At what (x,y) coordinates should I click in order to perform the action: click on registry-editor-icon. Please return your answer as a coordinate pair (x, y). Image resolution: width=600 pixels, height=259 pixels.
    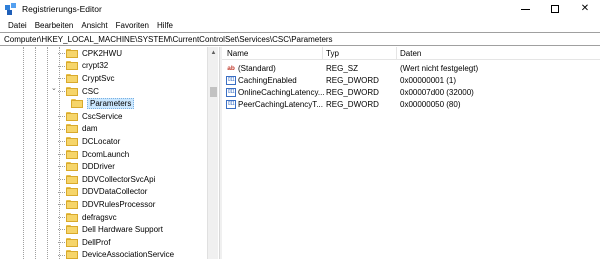
    Looking at the image, I should click on (11, 9).